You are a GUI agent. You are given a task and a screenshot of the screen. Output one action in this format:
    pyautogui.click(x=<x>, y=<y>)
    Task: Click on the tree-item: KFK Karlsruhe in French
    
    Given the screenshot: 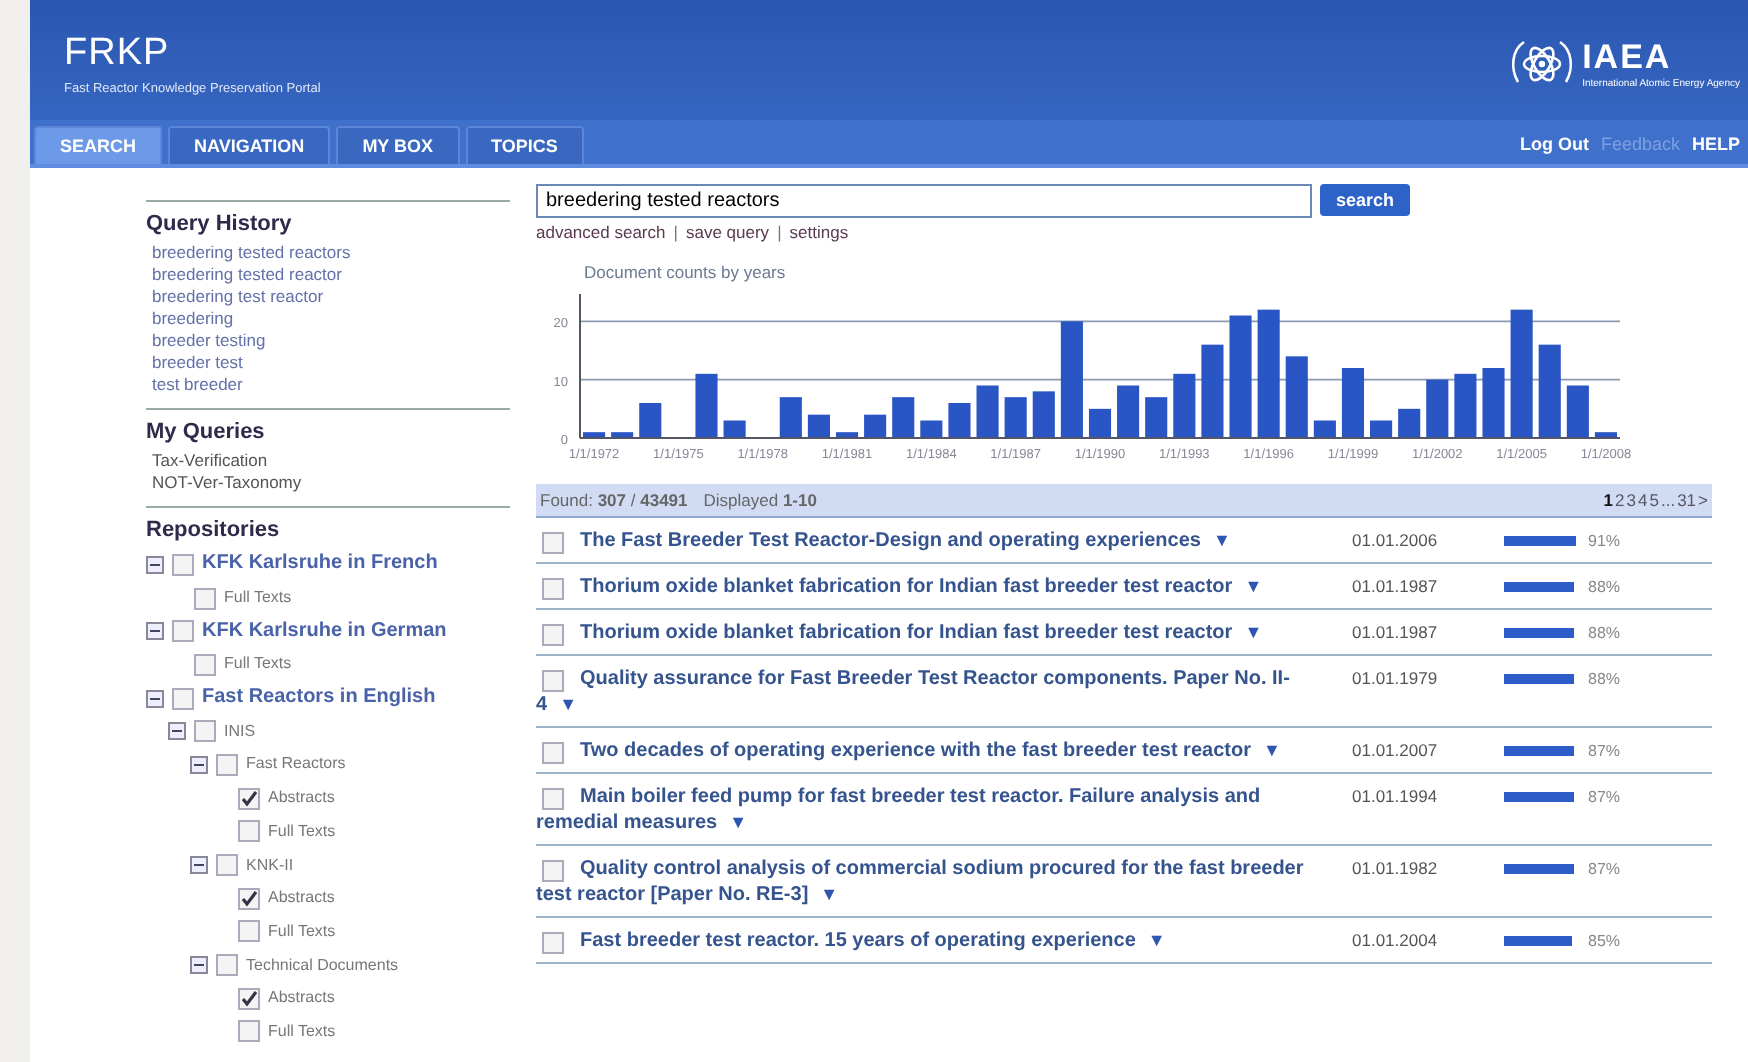 What is the action you would take?
    pyautogui.click(x=320, y=564)
    